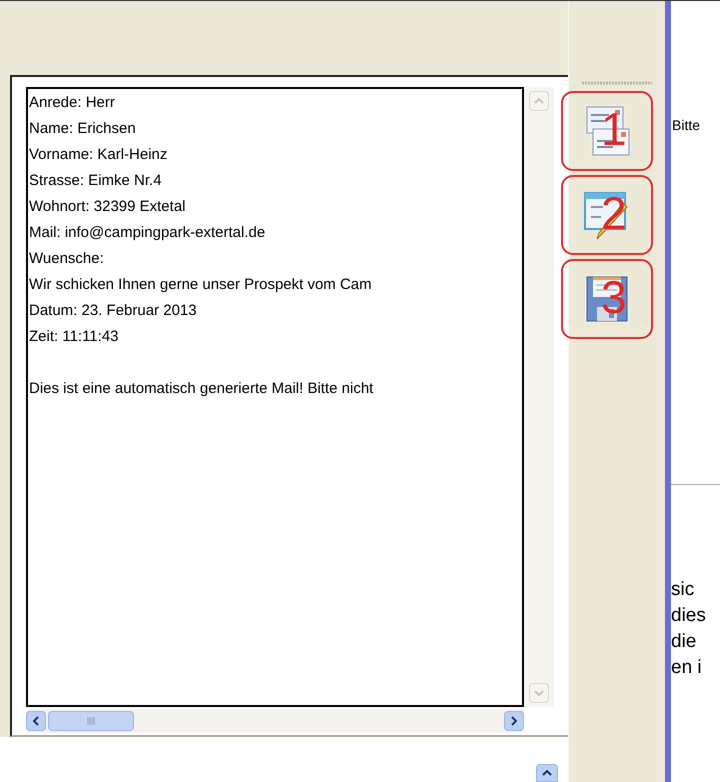 This screenshot has width=720, height=782. I want to click on message-line: Strasse: Eimke Nr.4, so click(96, 181).